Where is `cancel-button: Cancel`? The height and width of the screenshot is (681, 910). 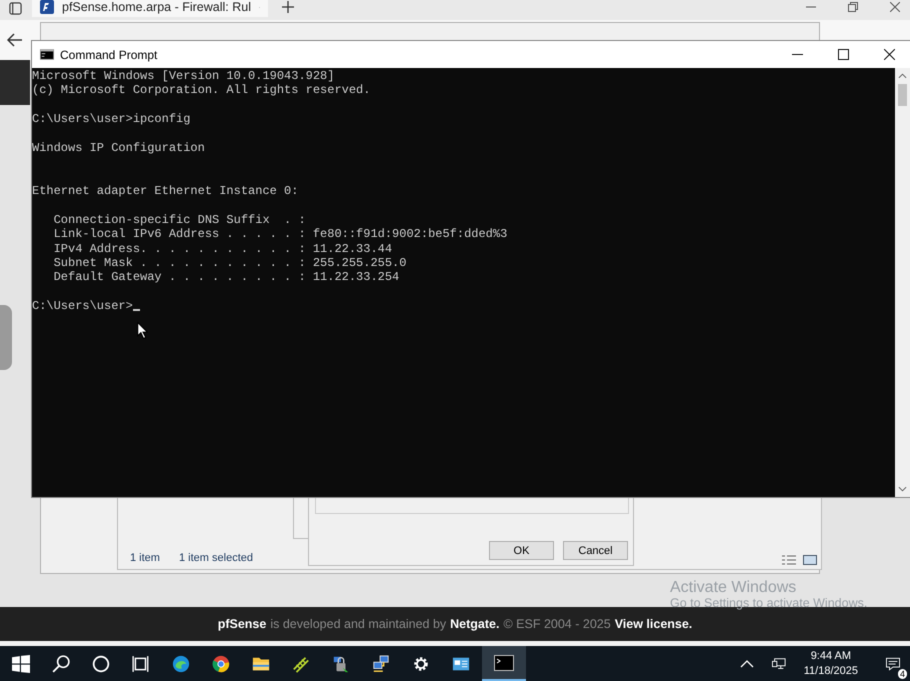 cancel-button: Cancel is located at coordinates (595, 550).